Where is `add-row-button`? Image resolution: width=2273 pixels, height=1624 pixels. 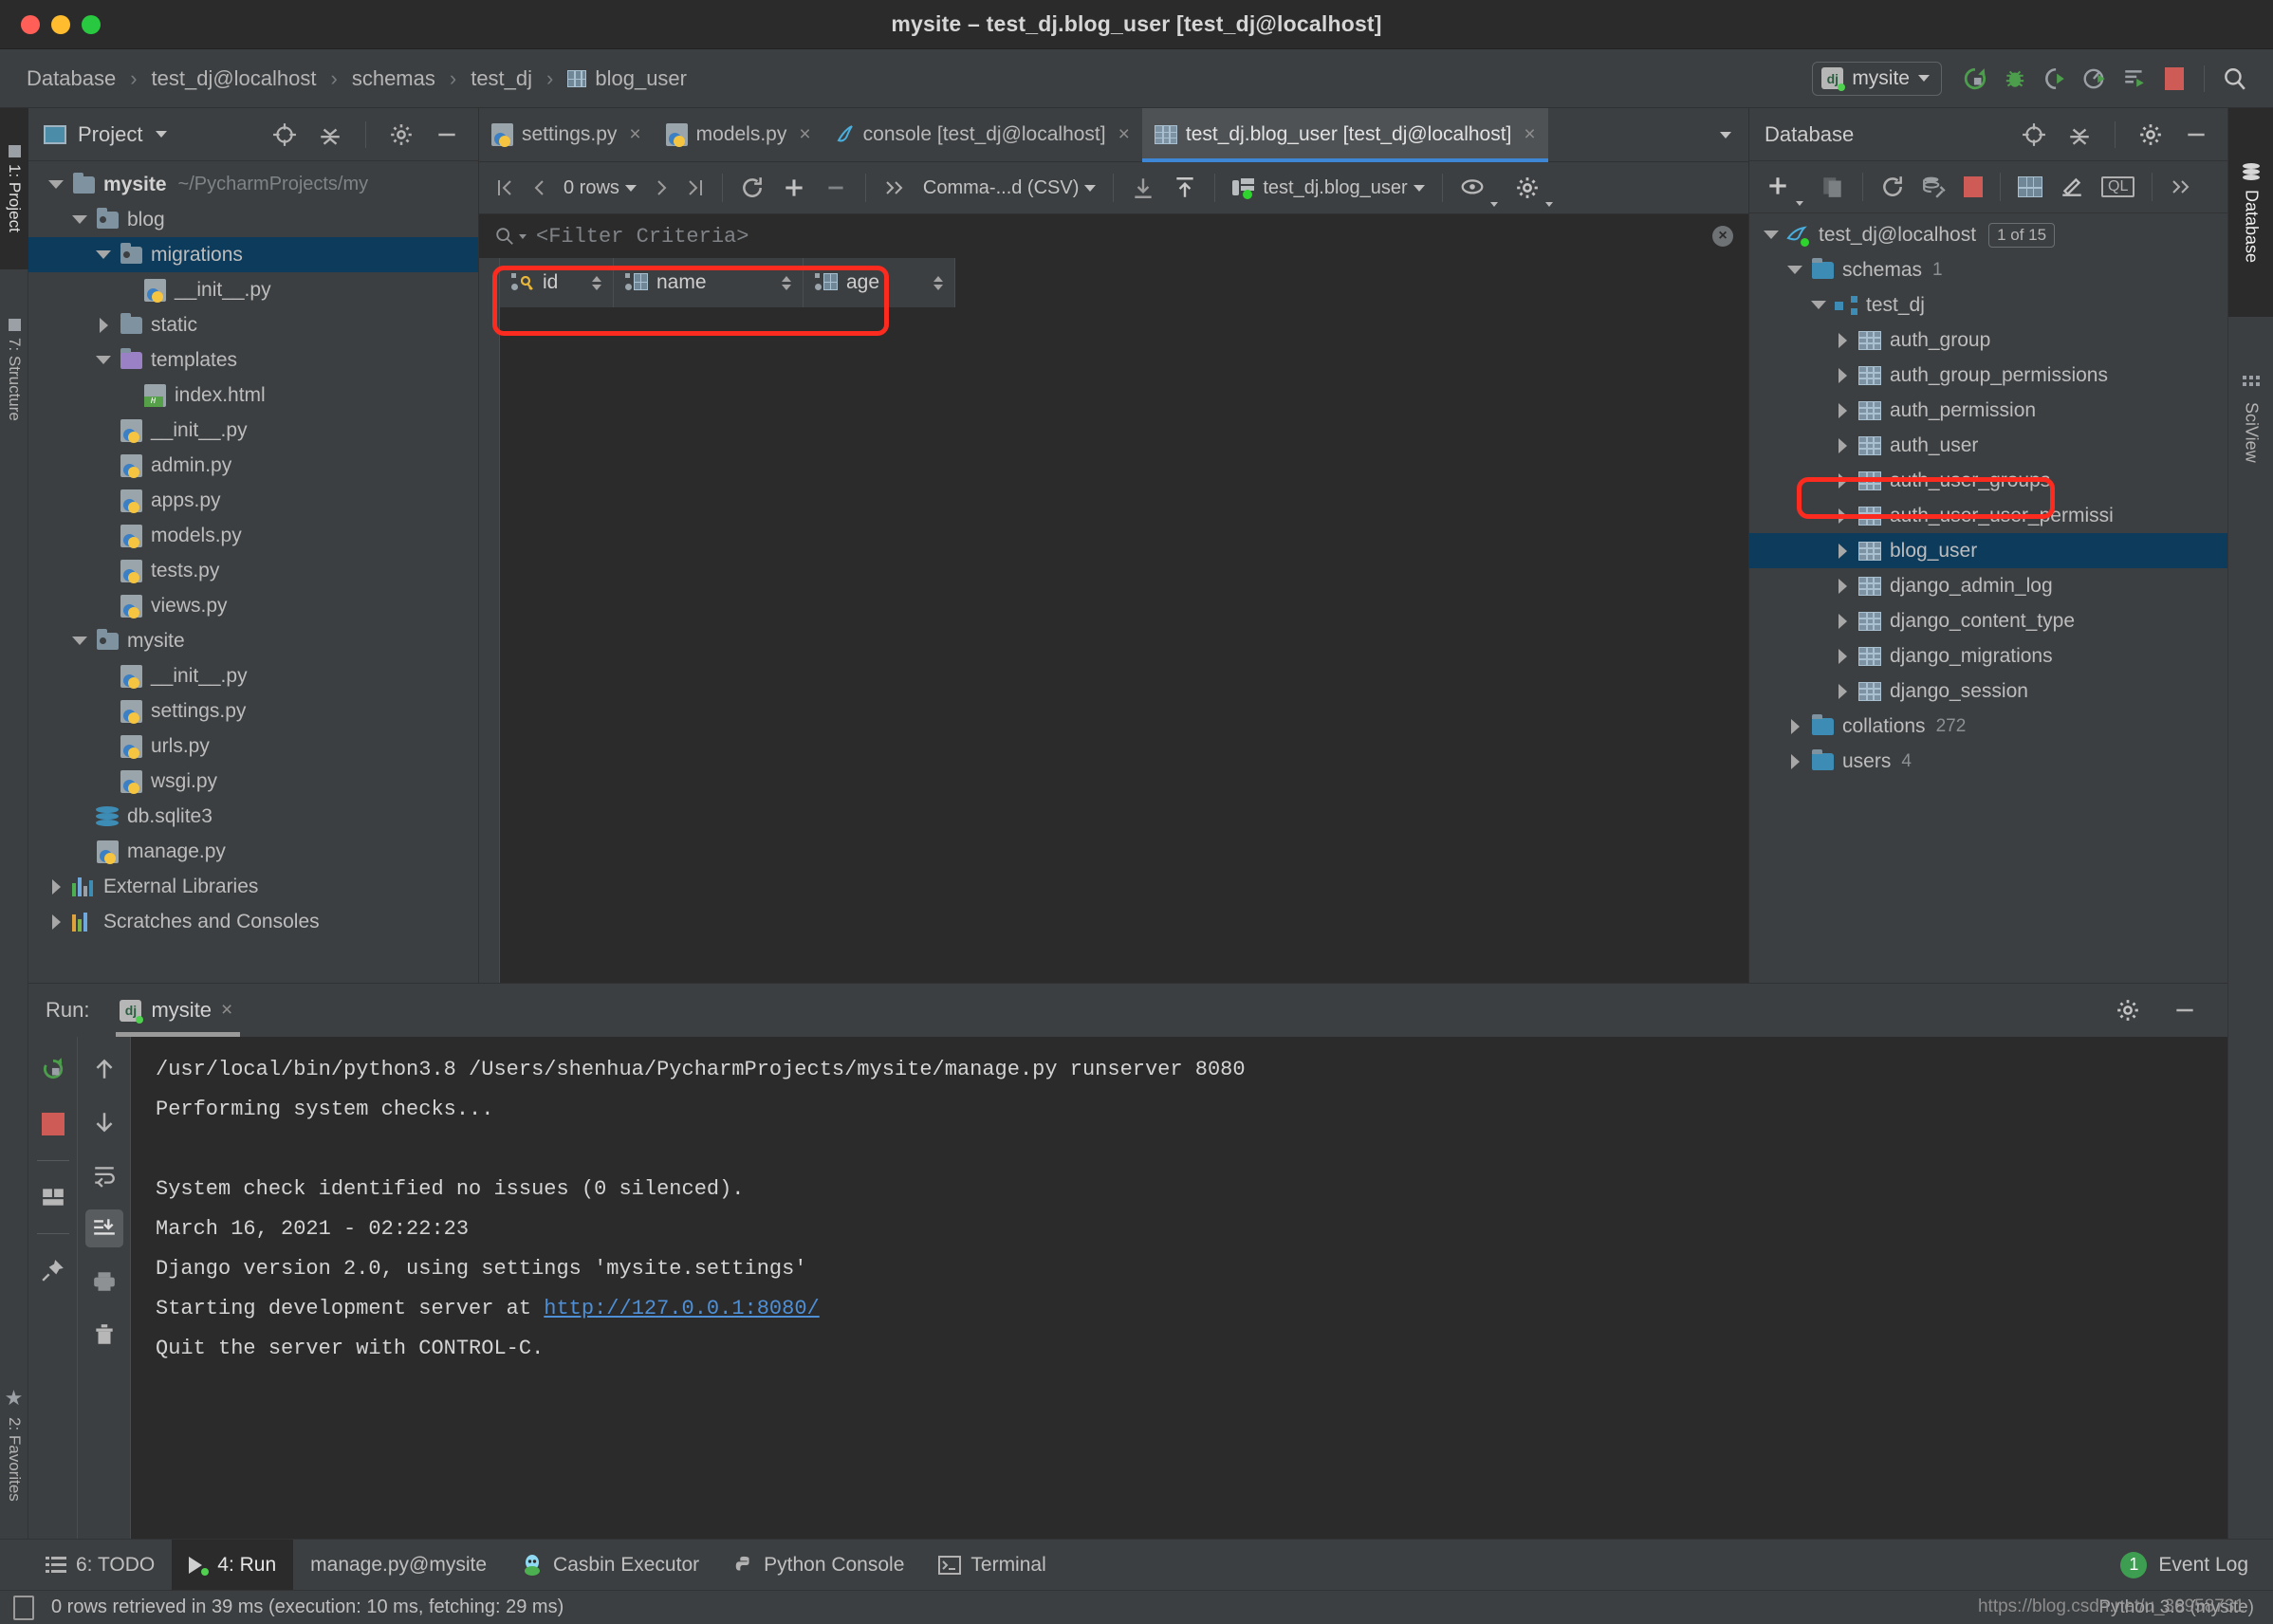 add-row-button is located at coordinates (794, 188).